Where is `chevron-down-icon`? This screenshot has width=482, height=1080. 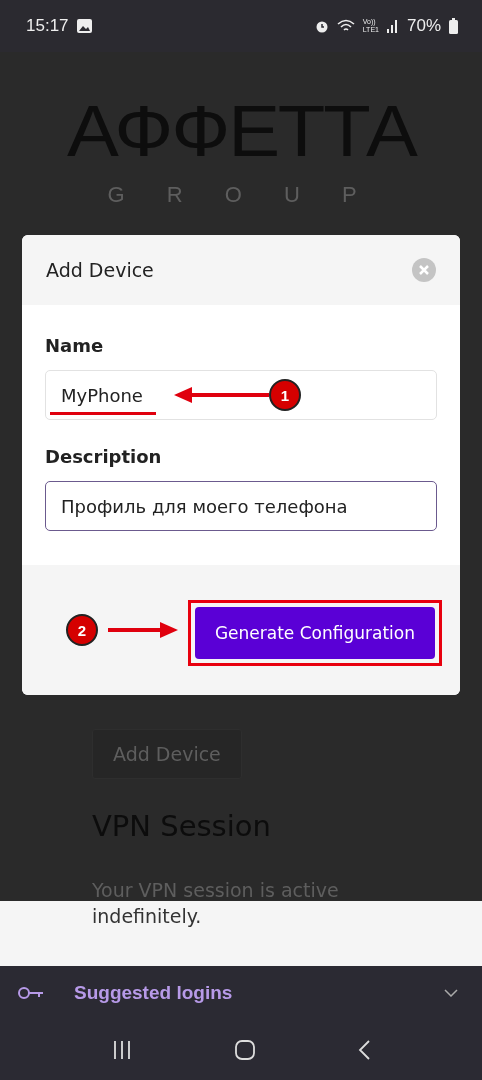
chevron-down-icon is located at coordinates (451, 993).